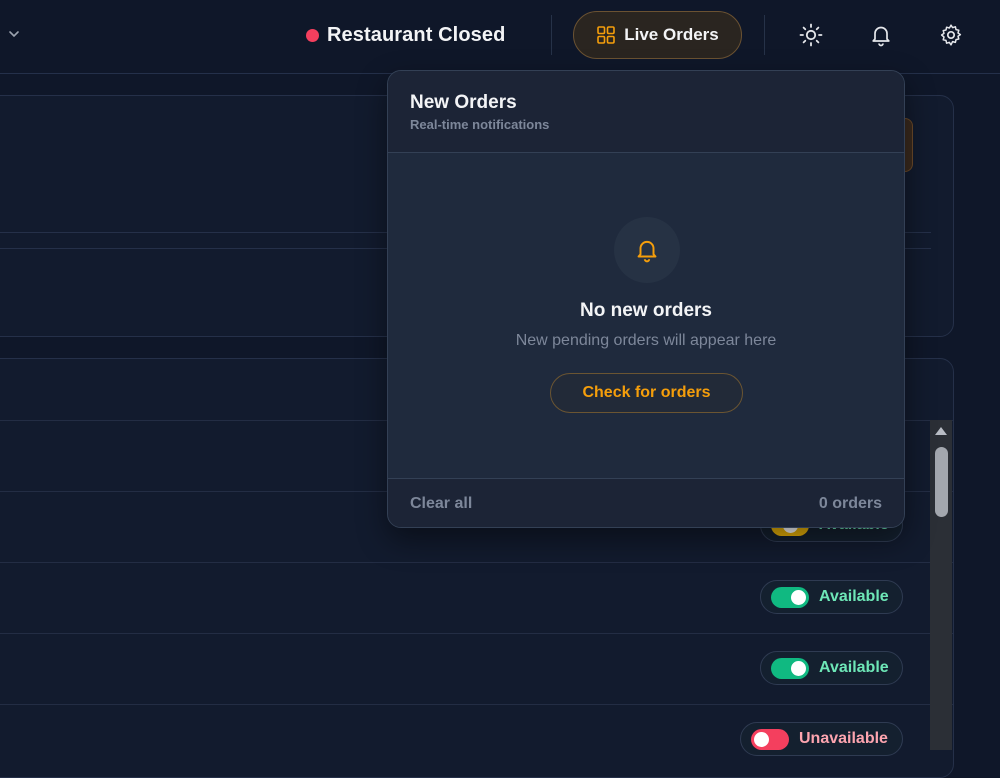 The image size is (1000, 778). What do you see at coordinates (646, 112) in the screenshot?
I see `popover-header: New Orders Real-time notifications` at bounding box center [646, 112].